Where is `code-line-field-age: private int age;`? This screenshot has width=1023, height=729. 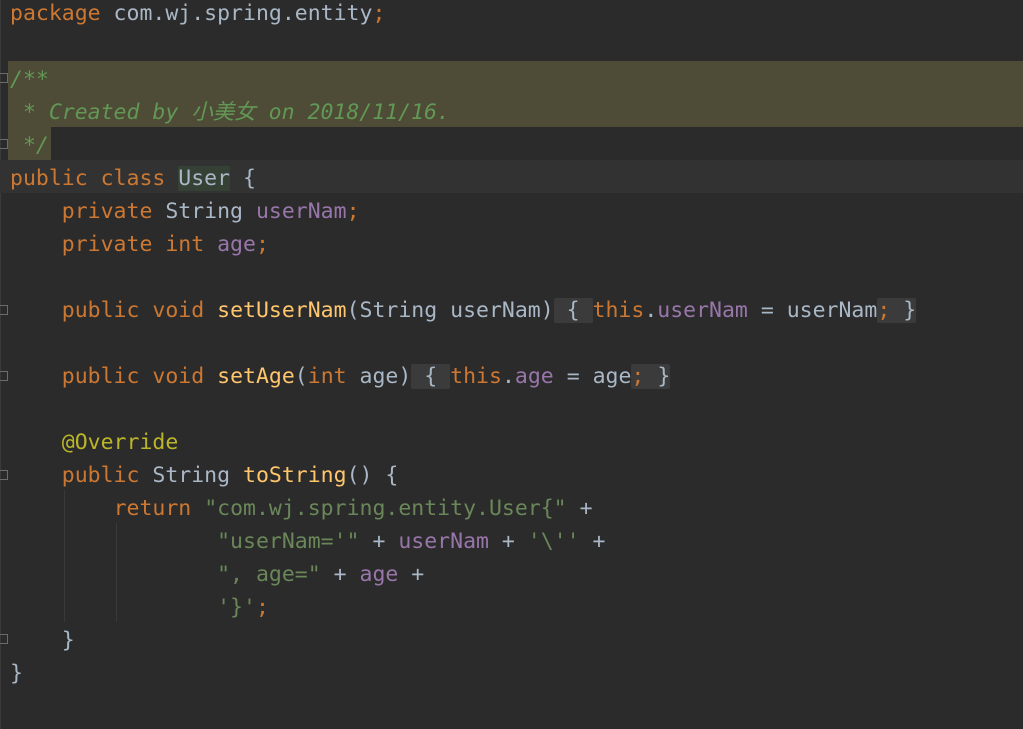
code-line-field-age: private int age; is located at coordinates (165, 244).